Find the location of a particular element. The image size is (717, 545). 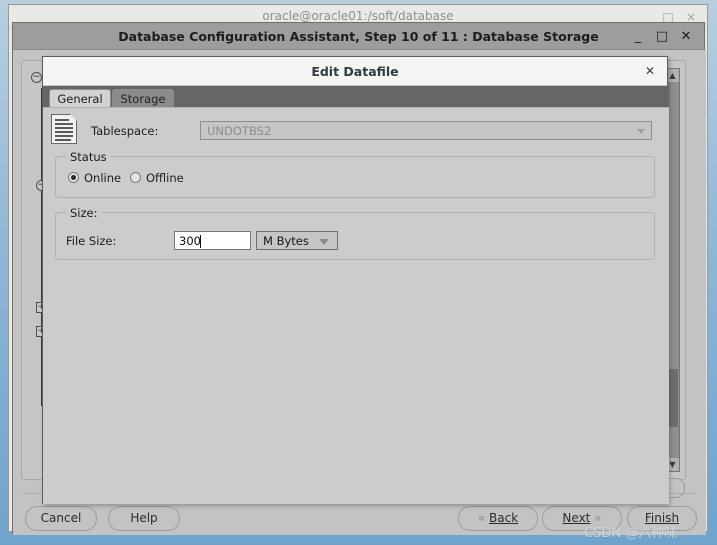

text-caret is located at coordinates (200, 241).